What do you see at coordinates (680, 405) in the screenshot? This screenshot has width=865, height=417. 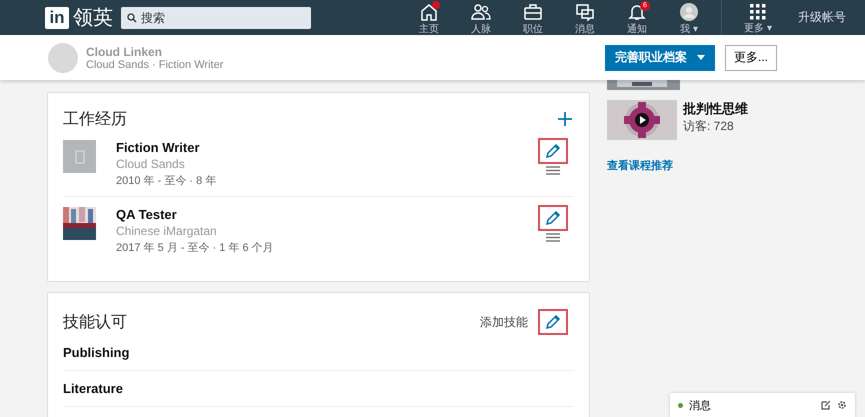 I see `online-dot` at bounding box center [680, 405].